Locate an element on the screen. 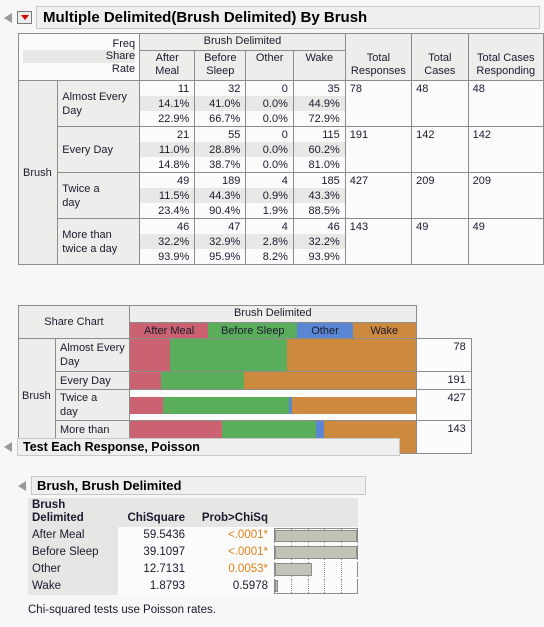 This screenshot has width=544, height=627. poisson-header-chisquare: ChiSquare is located at coordinates (154, 512).